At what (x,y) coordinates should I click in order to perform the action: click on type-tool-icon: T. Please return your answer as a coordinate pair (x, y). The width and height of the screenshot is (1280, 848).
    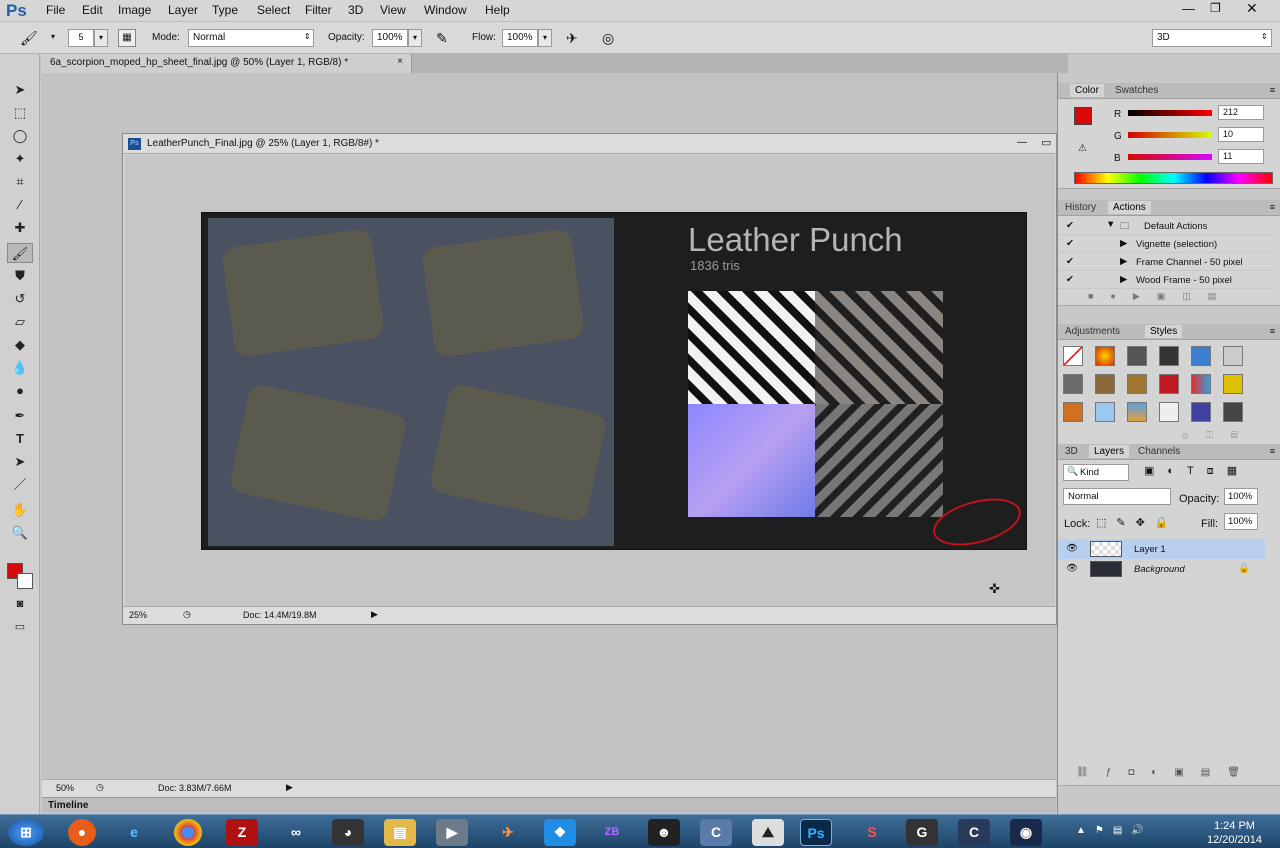
    Looking at the image, I should click on (20, 439).